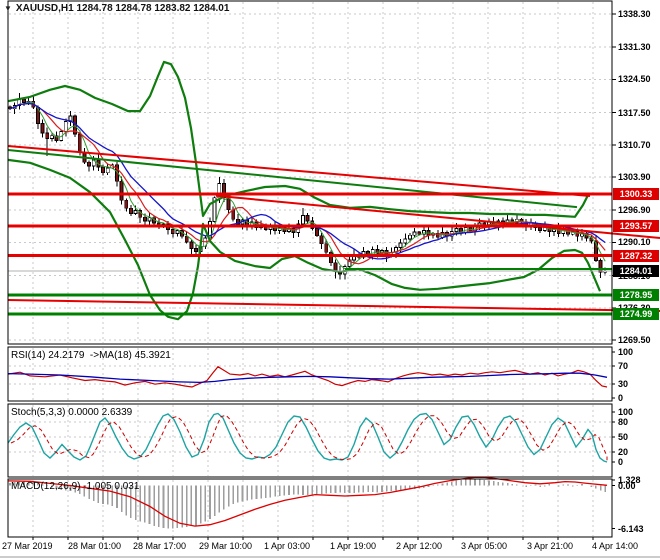 This screenshot has height=560, width=660. I want to click on rsi-scale-label: 0, so click(621, 398).